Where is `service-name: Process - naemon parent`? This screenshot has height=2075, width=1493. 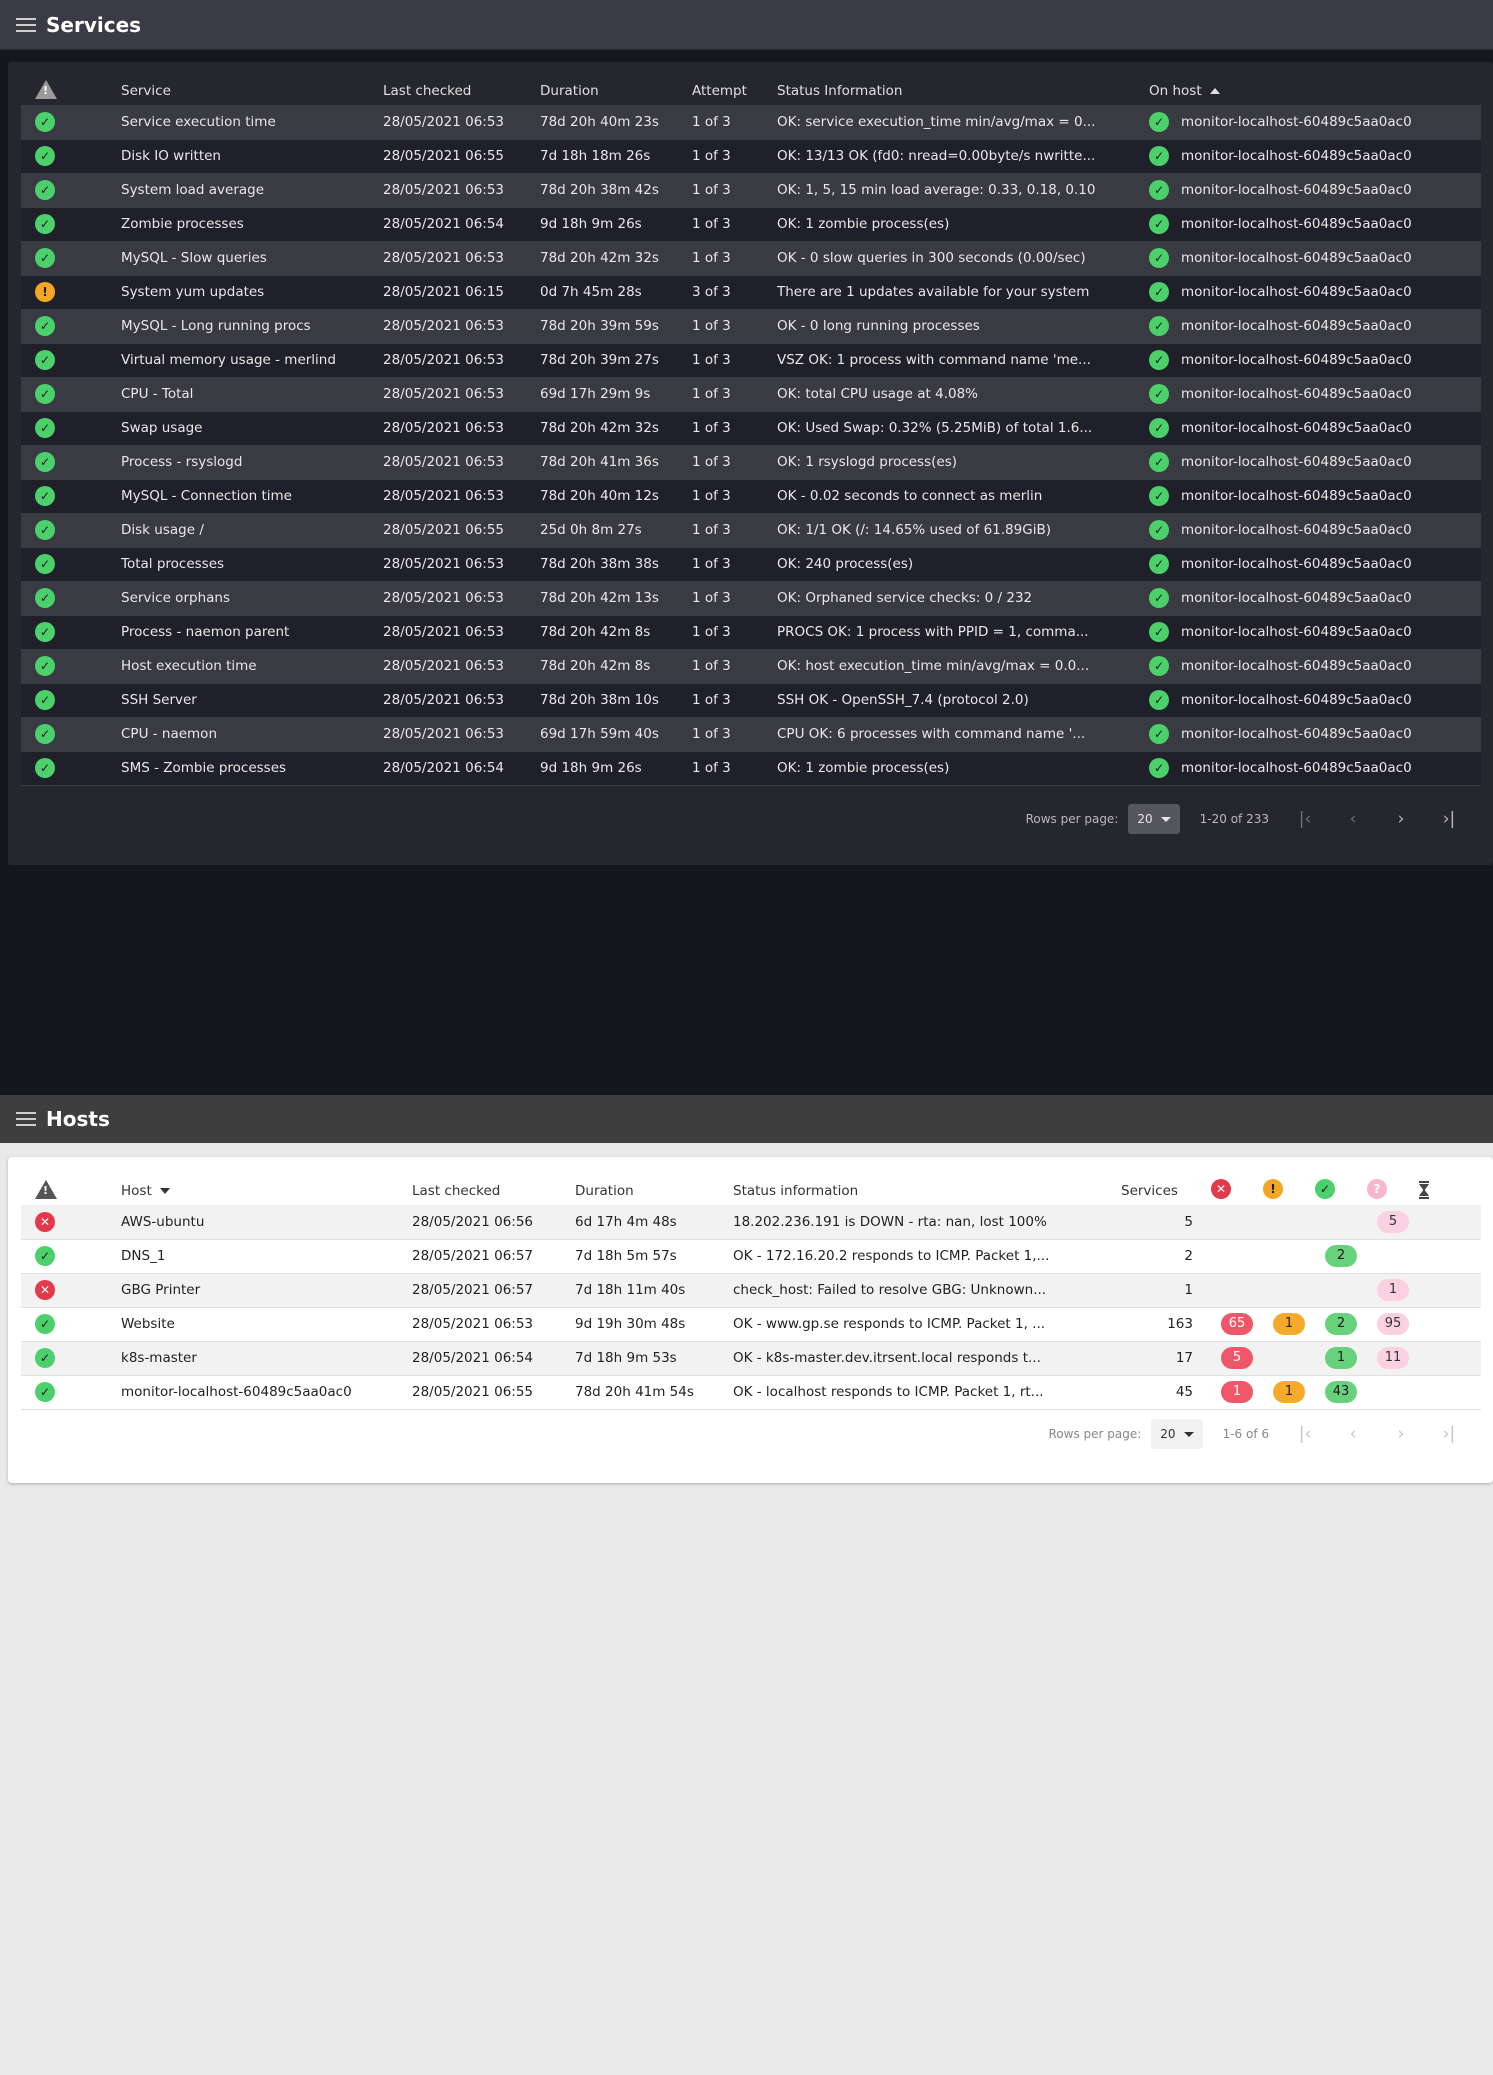 service-name: Process - naemon parent is located at coordinates (252, 632).